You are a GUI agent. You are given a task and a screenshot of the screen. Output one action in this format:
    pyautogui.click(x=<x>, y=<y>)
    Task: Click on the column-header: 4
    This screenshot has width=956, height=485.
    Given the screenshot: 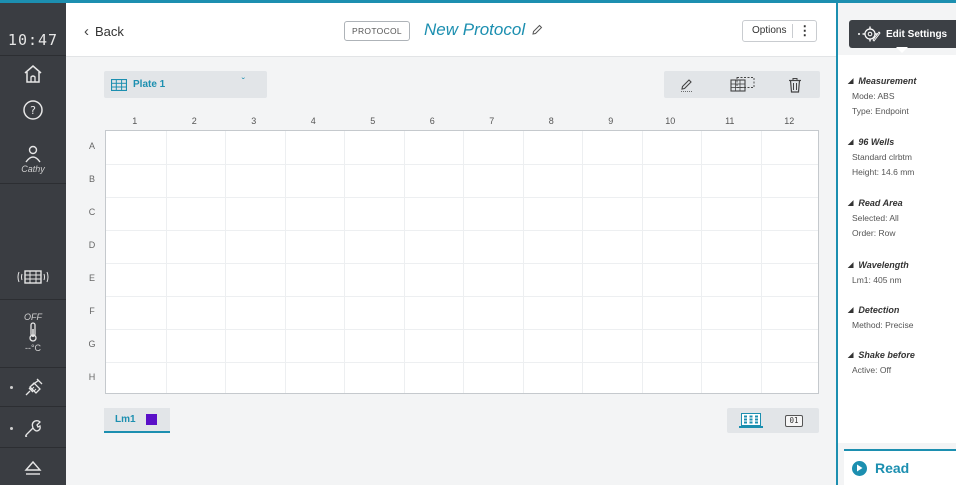 What is the action you would take?
    pyautogui.click(x=314, y=121)
    